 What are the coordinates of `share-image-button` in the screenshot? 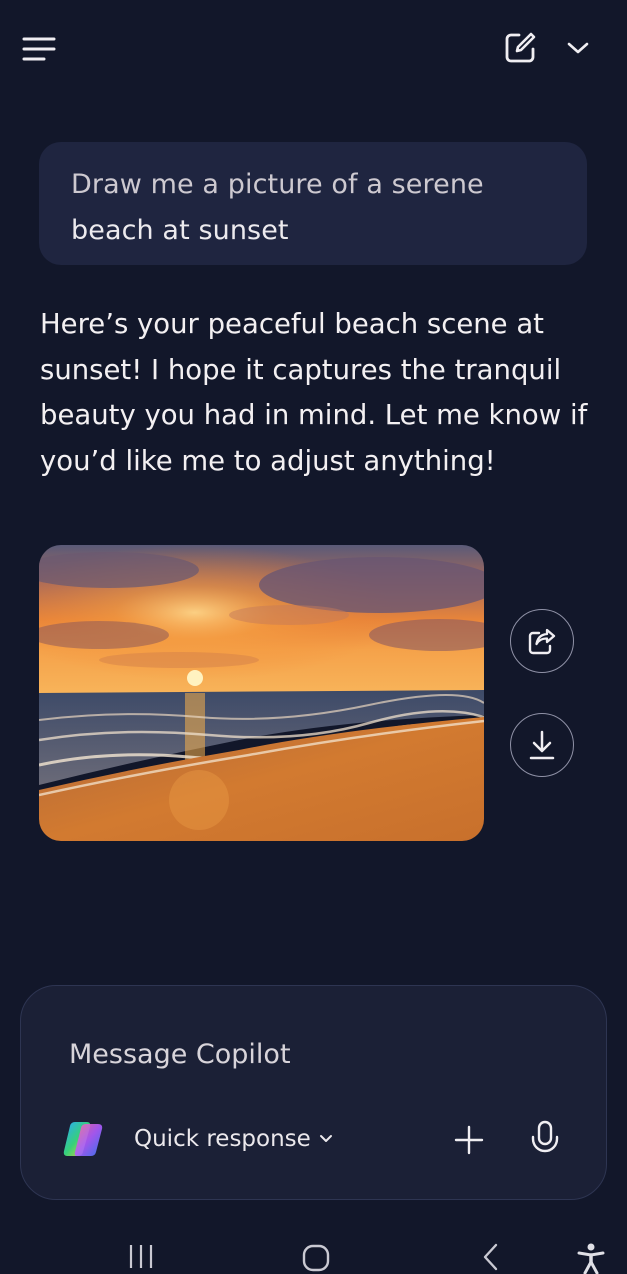 It's located at (542, 641).